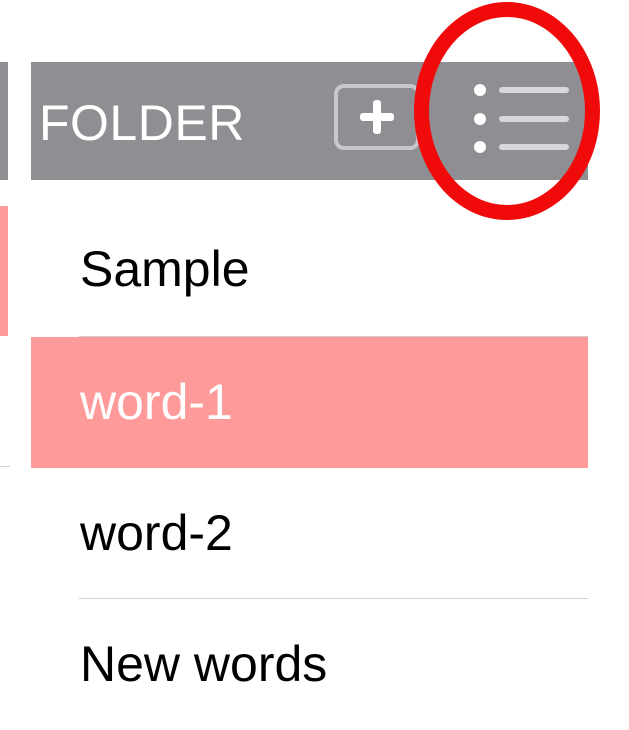 Image resolution: width=629 pixels, height=730 pixels. Describe the element at coordinates (4, 271) in the screenshot. I see `adjacent-selected-edge` at that location.